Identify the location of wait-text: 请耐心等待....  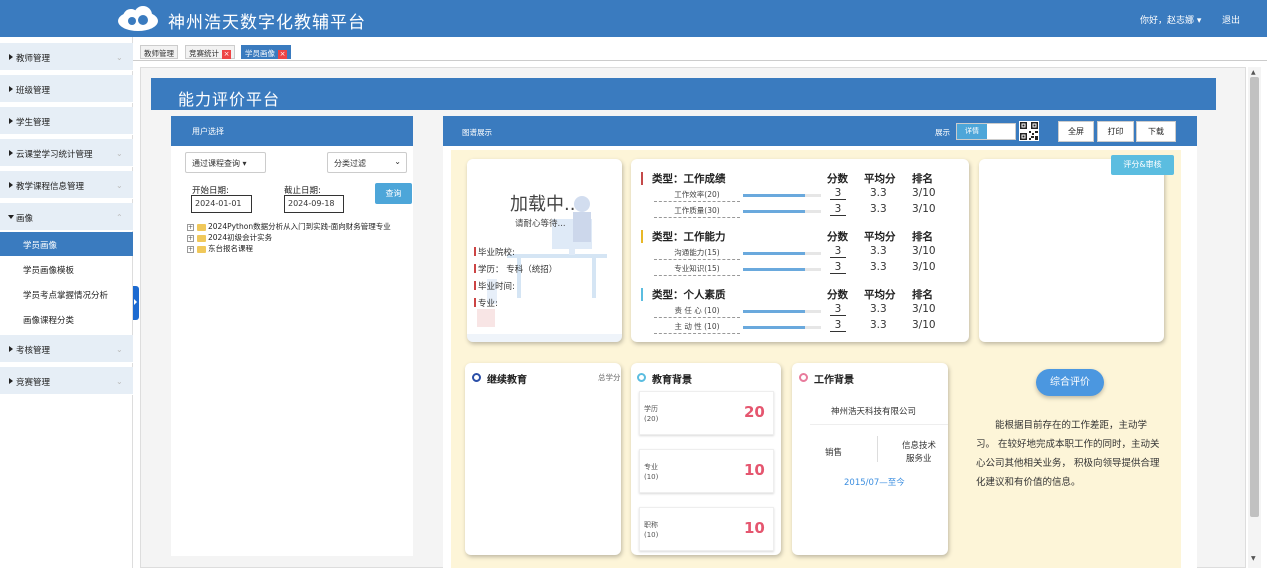
(540, 224).